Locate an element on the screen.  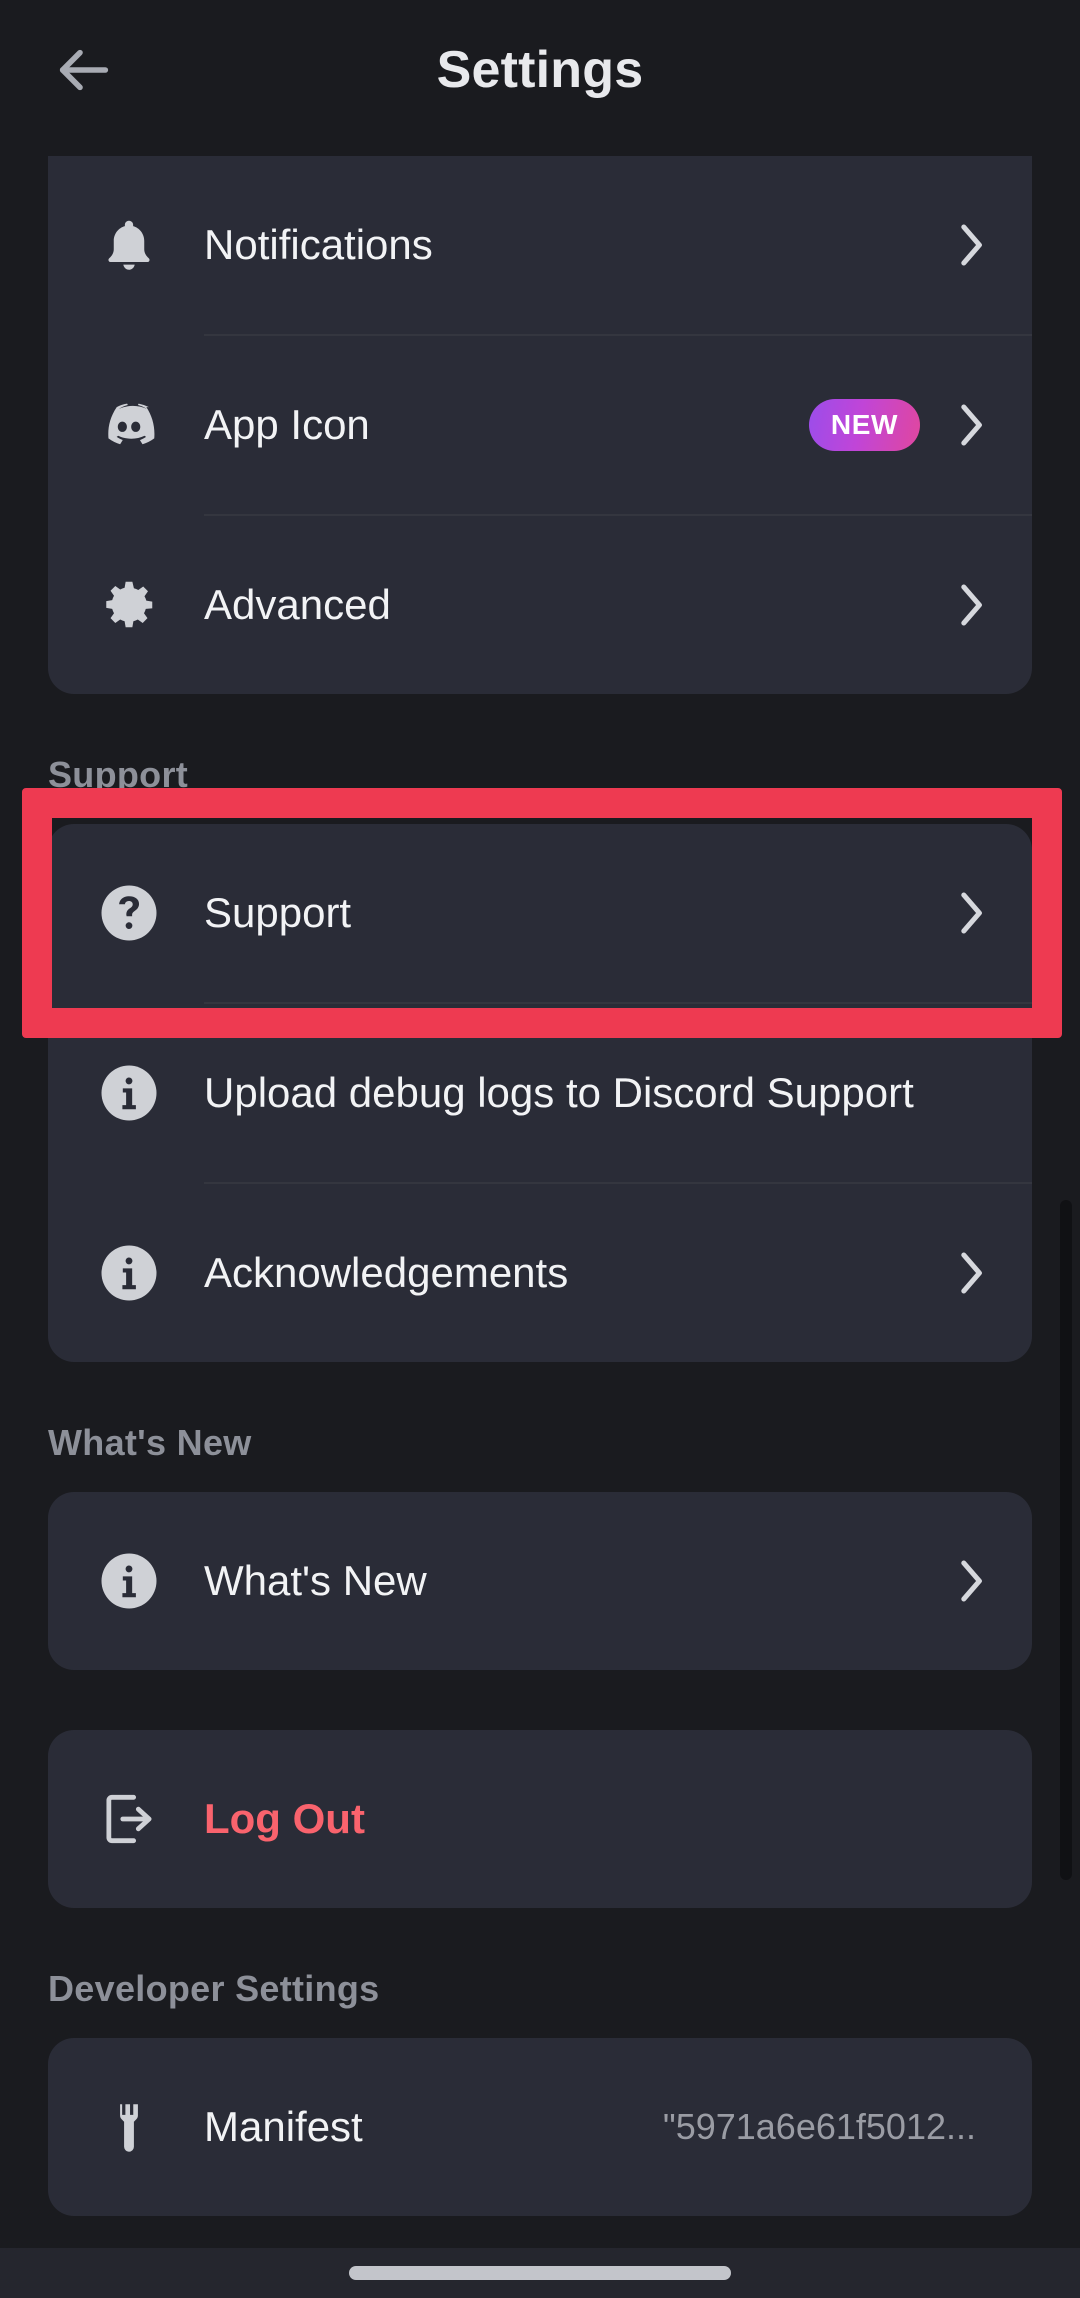
settings-row-notifications: Notifications is located at coordinates (540, 245).